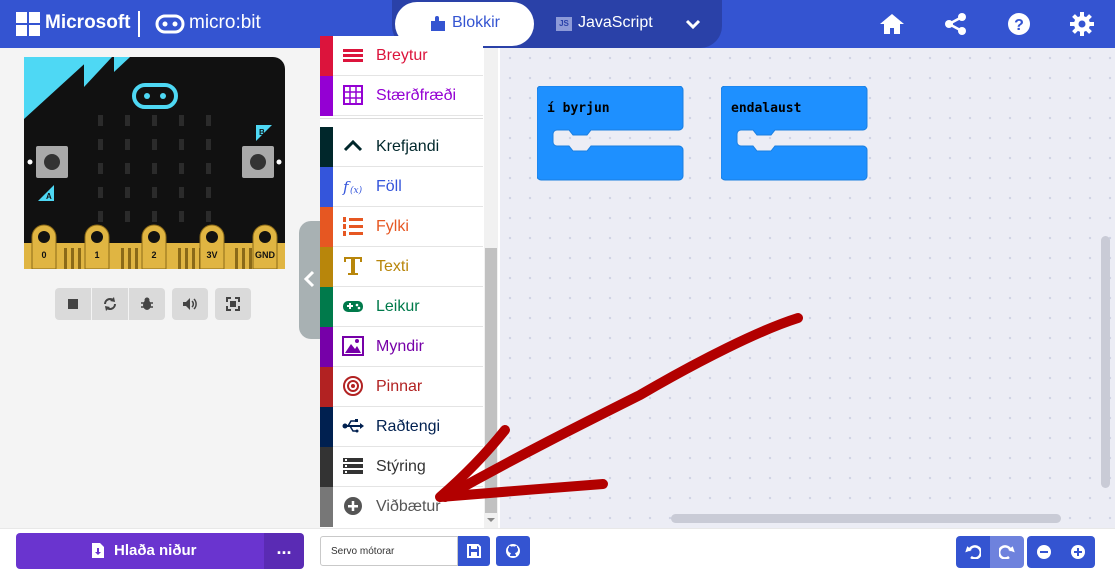 This screenshot has width=1115, height=577. I want to click on save-button, so click(474, 551).